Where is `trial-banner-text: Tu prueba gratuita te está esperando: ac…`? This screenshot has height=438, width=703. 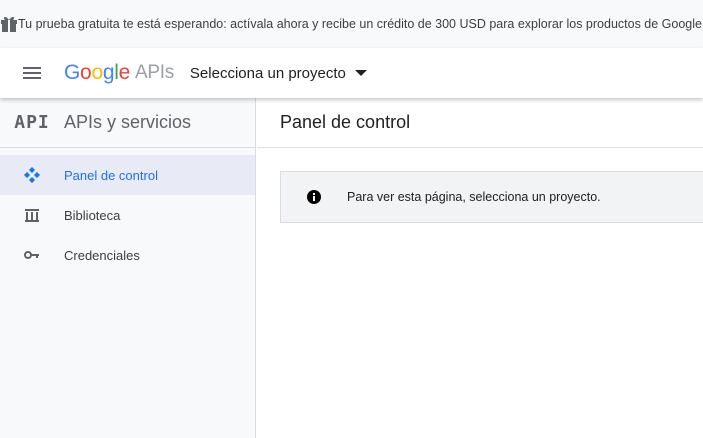 trial-banner-text: Tu prueba gratuita te está esperando: ac… is located at coordinates (360, 24).